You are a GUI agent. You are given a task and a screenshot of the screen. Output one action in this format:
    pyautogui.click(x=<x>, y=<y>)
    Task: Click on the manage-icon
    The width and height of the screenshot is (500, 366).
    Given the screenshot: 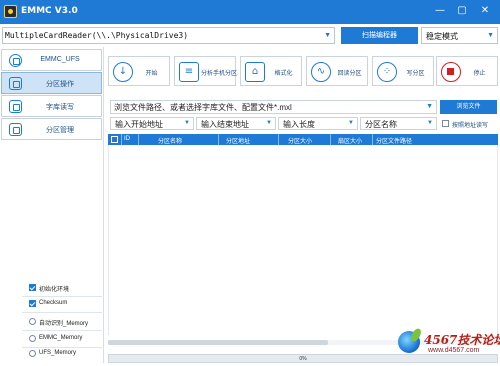 What is the action you would take?
    pyautogui.click(x=15, y=129)
    